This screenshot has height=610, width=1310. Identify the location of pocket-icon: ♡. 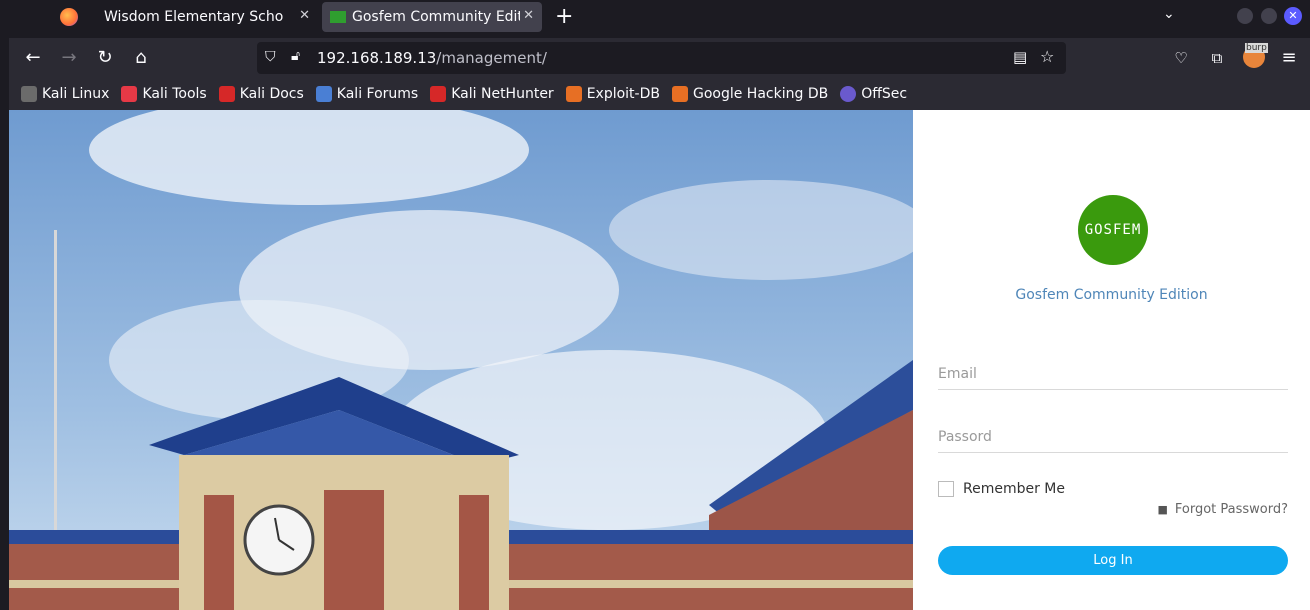
(1181, 58).